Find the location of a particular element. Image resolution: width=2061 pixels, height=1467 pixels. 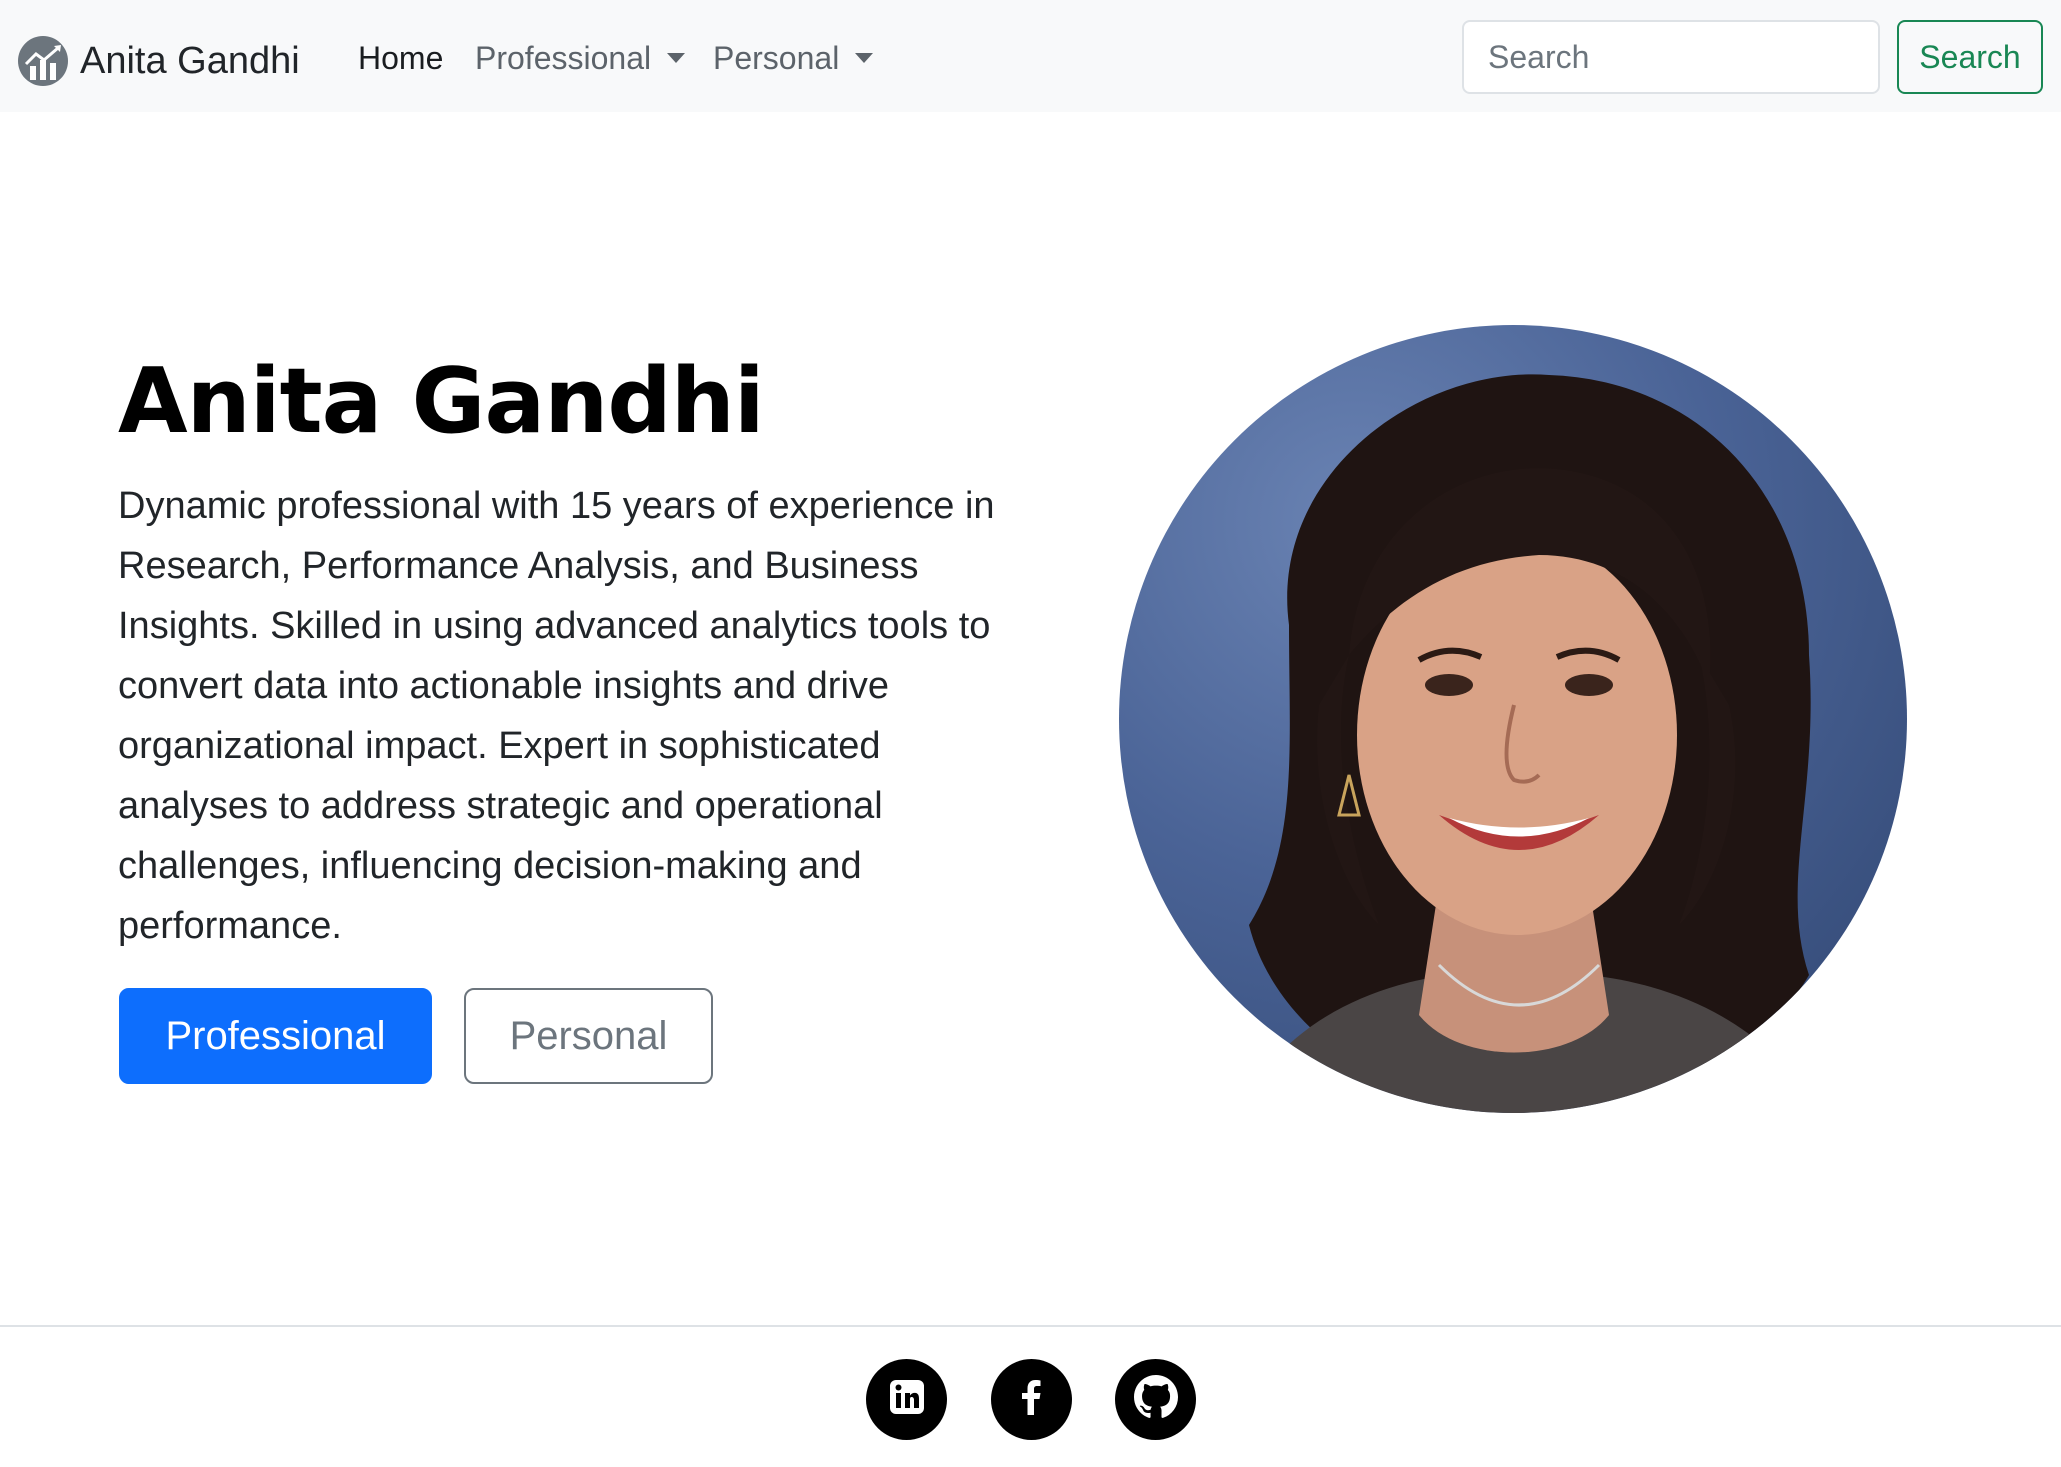

search-input is located at coordinates (1671, 57).